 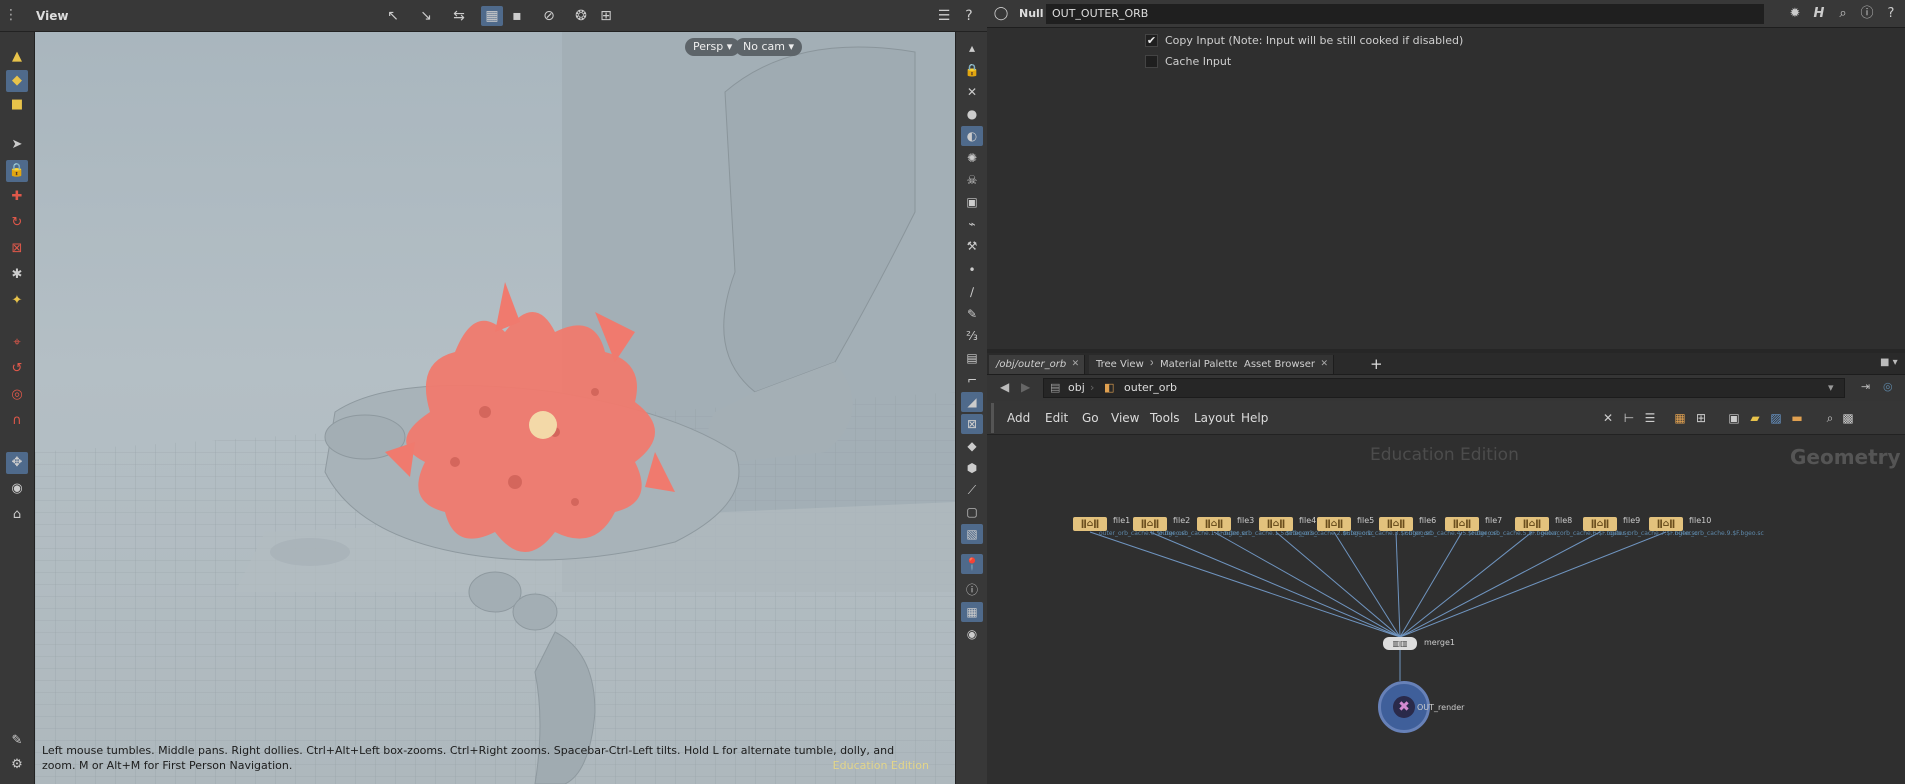 I want to click on shelf-icon: ⌂, so click(x=17, y=515).